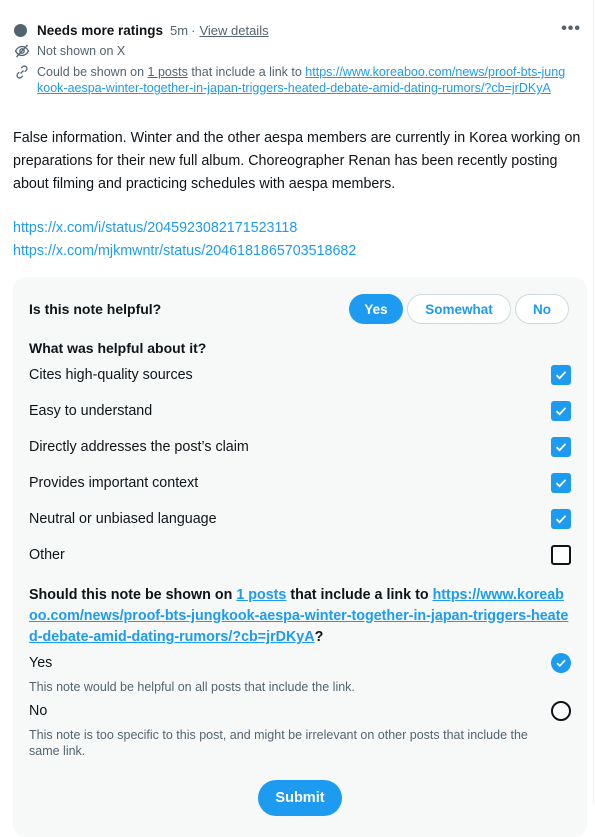 The image size is (595, 837). I want to click on no-button: No, so click(542, 309).